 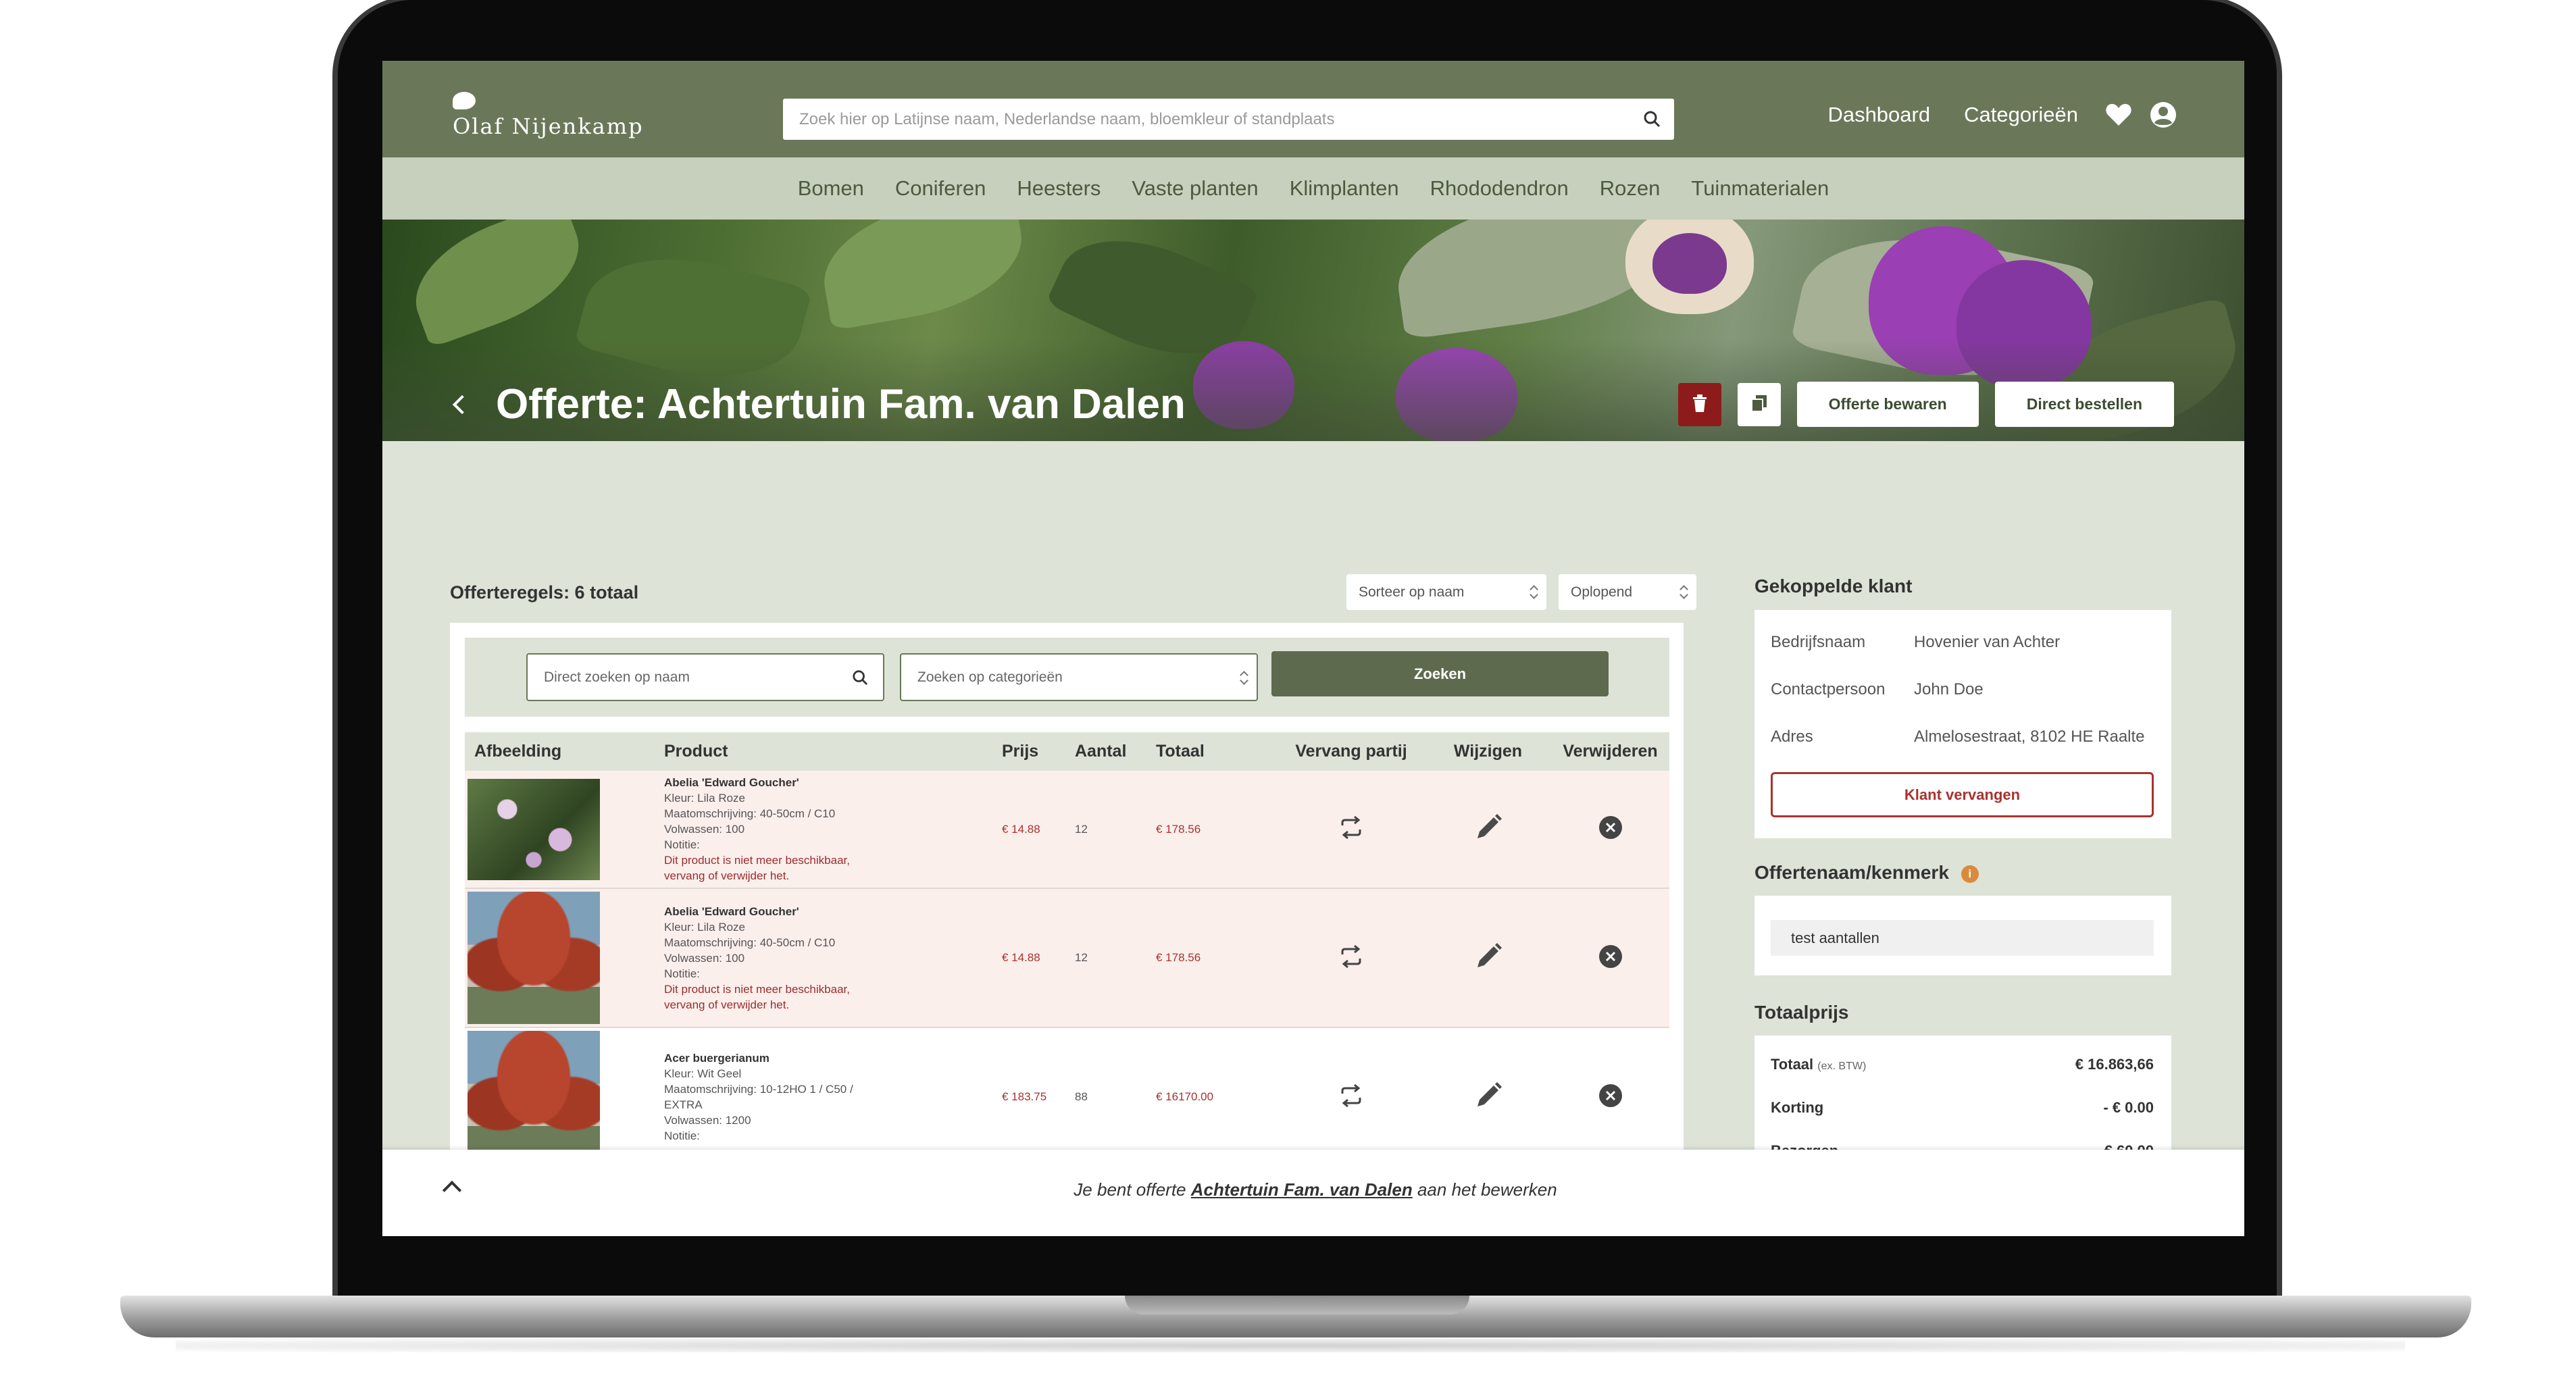 What do you see at coordinates (464, 100) in the screenshot?
I see `logo-mark` at bounding box center [464, 100].